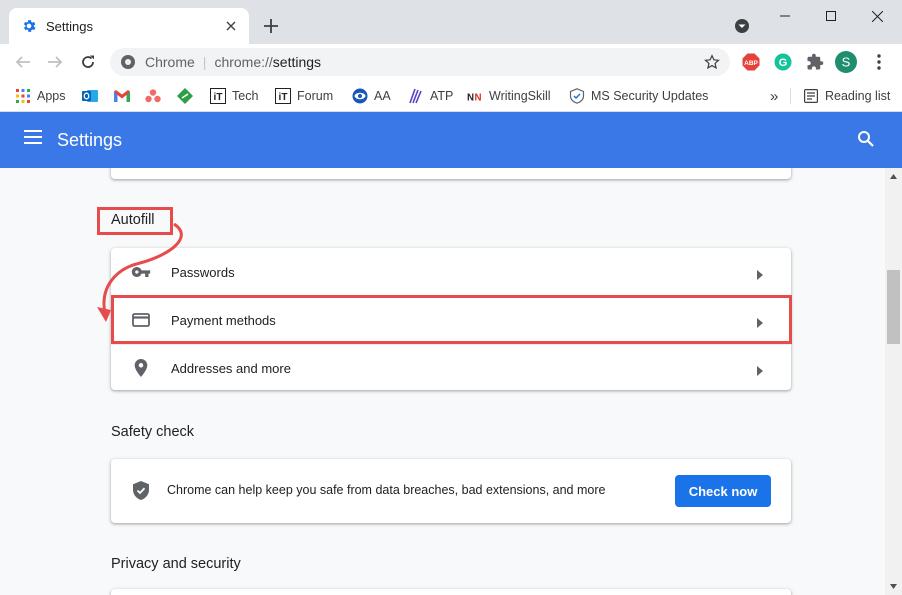 Image resolution: width=902 pixels, height=595 pixels. Describe the element at coordinates (23, 62) in the screenshot. I see `back-button` at that location.